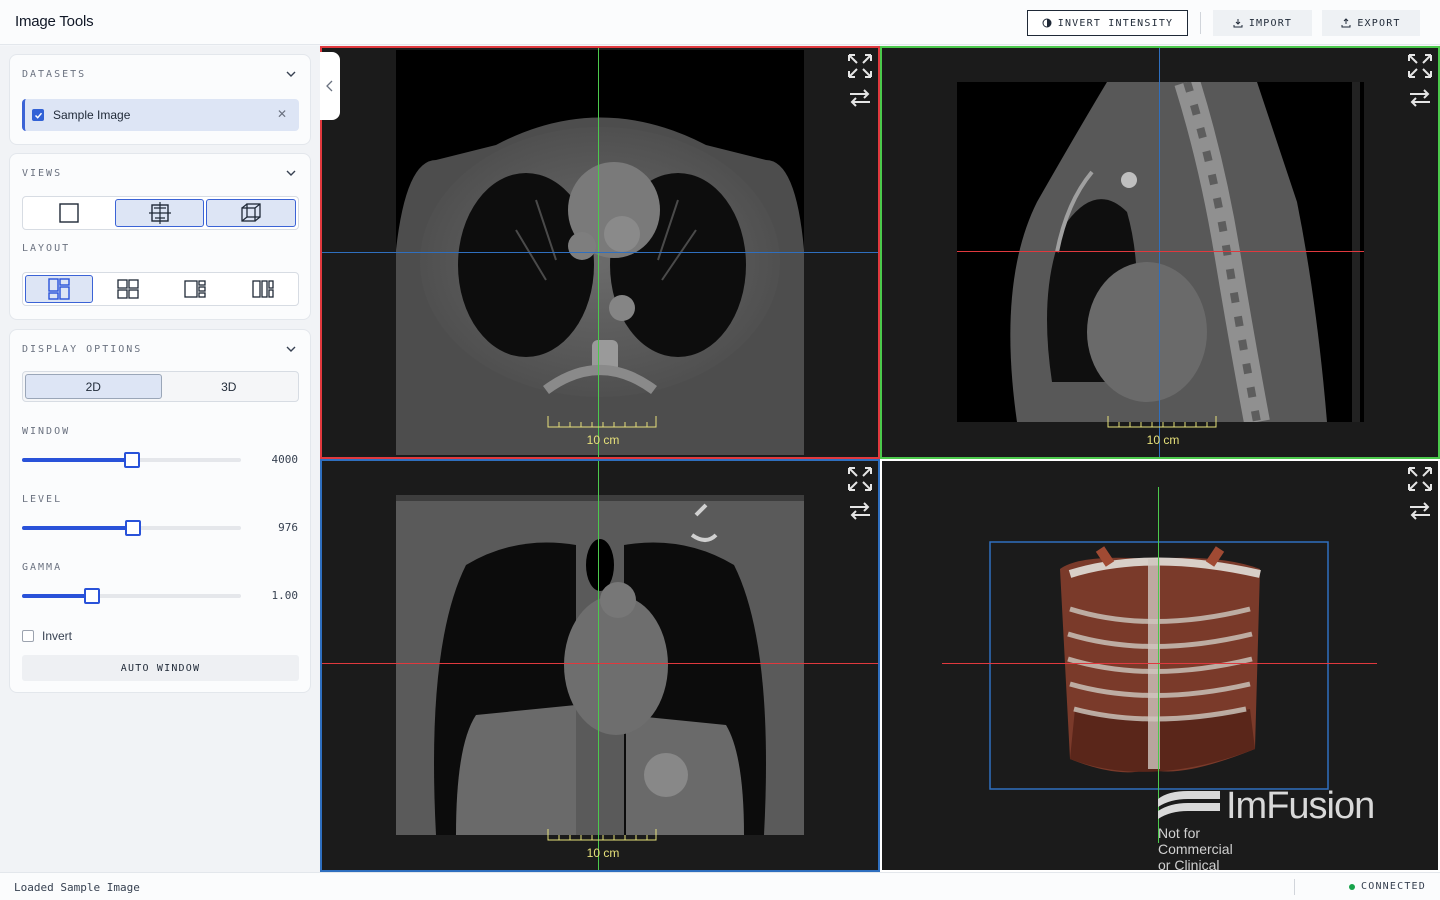 This screenshot has width=1440, height=900. I want to click on views-title: VIEWS, so click(42, 173).